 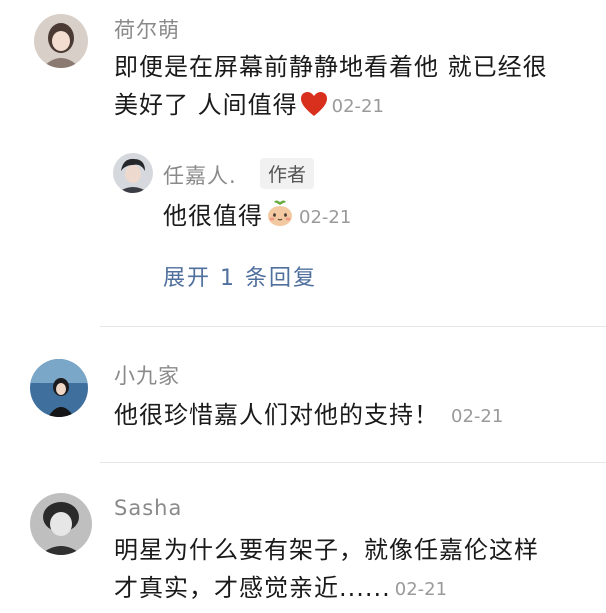 I want to click on comment-text: 才真实，才感觉亲近...... 02-21, so click(x=280, y=589).